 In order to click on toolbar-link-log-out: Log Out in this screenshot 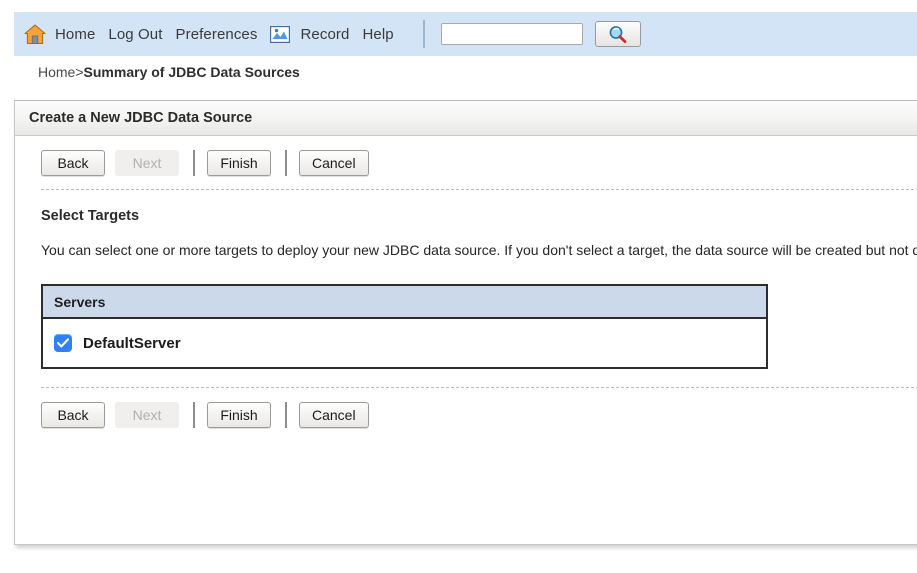, I will do `click(135, 34)`.